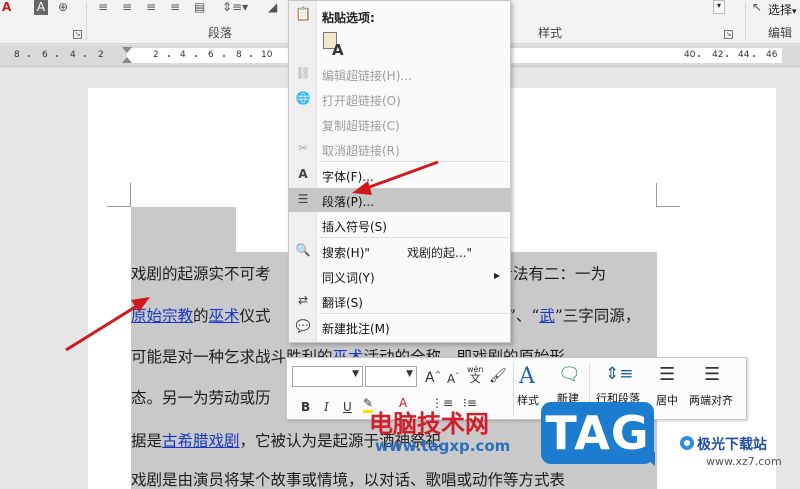 The height and width of the screenshot is (489, 800). Describe the element at coordinates (687, 446) in the screenshot. I see `jiguang-logo-icon` at that location.